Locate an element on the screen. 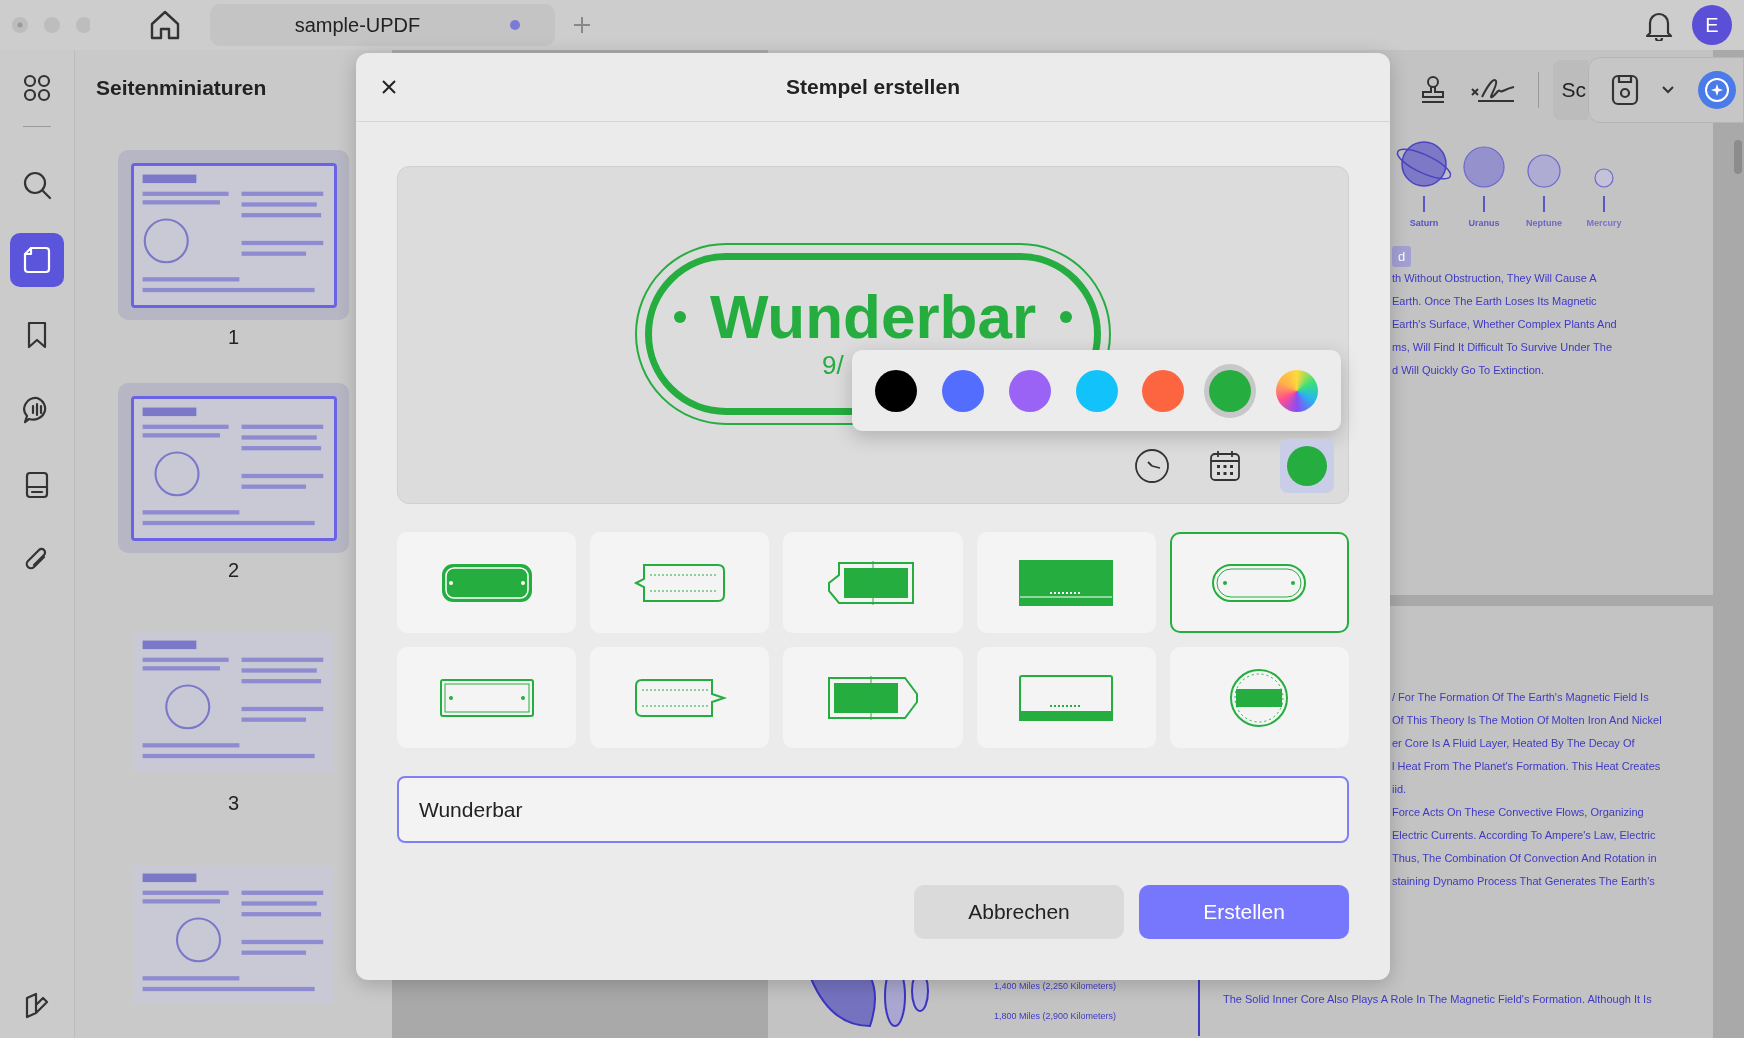  body-text-line: th Without Obstruction, They Will Cause A is located at coordinates (1494, 278).